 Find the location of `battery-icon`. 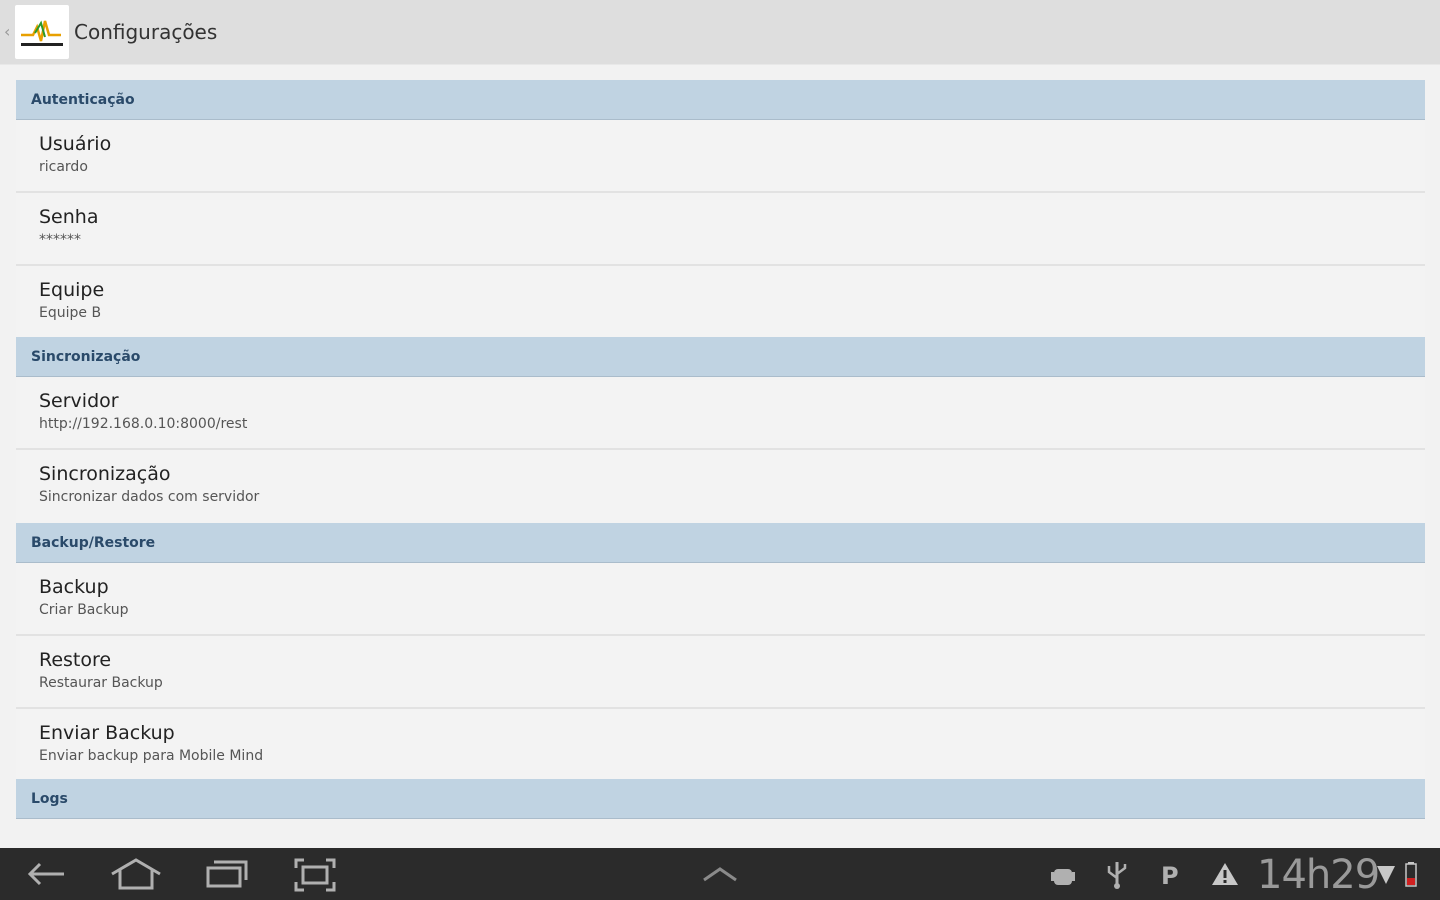

battery-icon is located at coordinates (1411, 874).